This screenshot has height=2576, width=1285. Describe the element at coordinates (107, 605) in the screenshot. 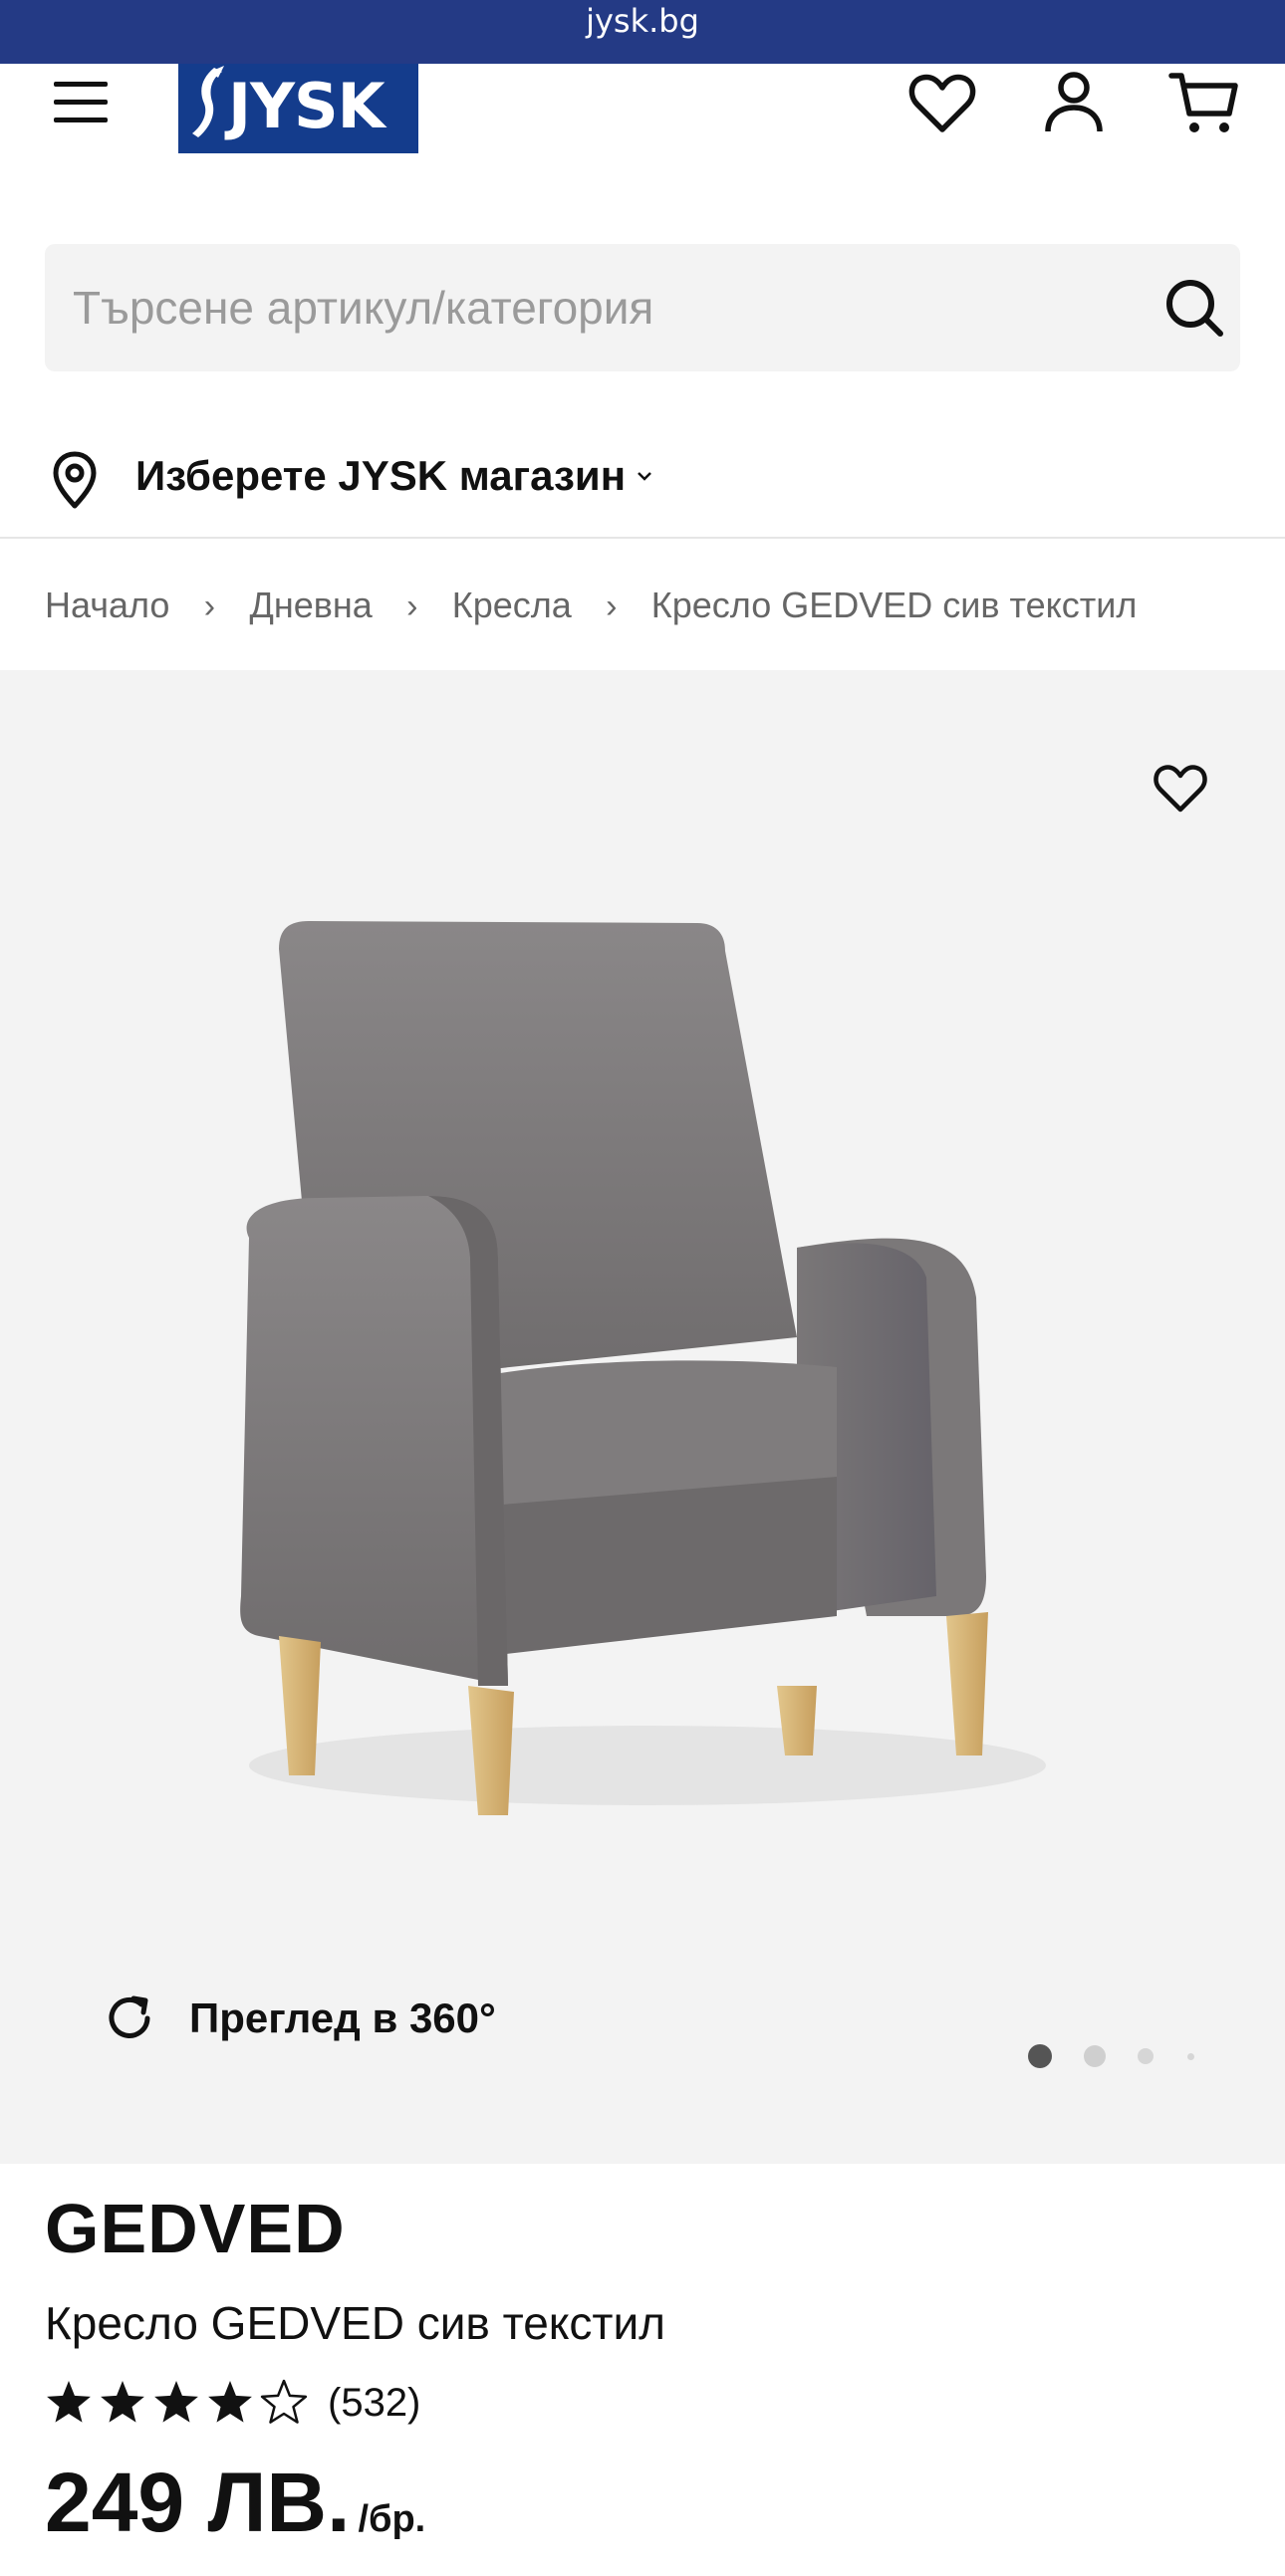

I see `breadcrumb-item-home: Начало` at that location.